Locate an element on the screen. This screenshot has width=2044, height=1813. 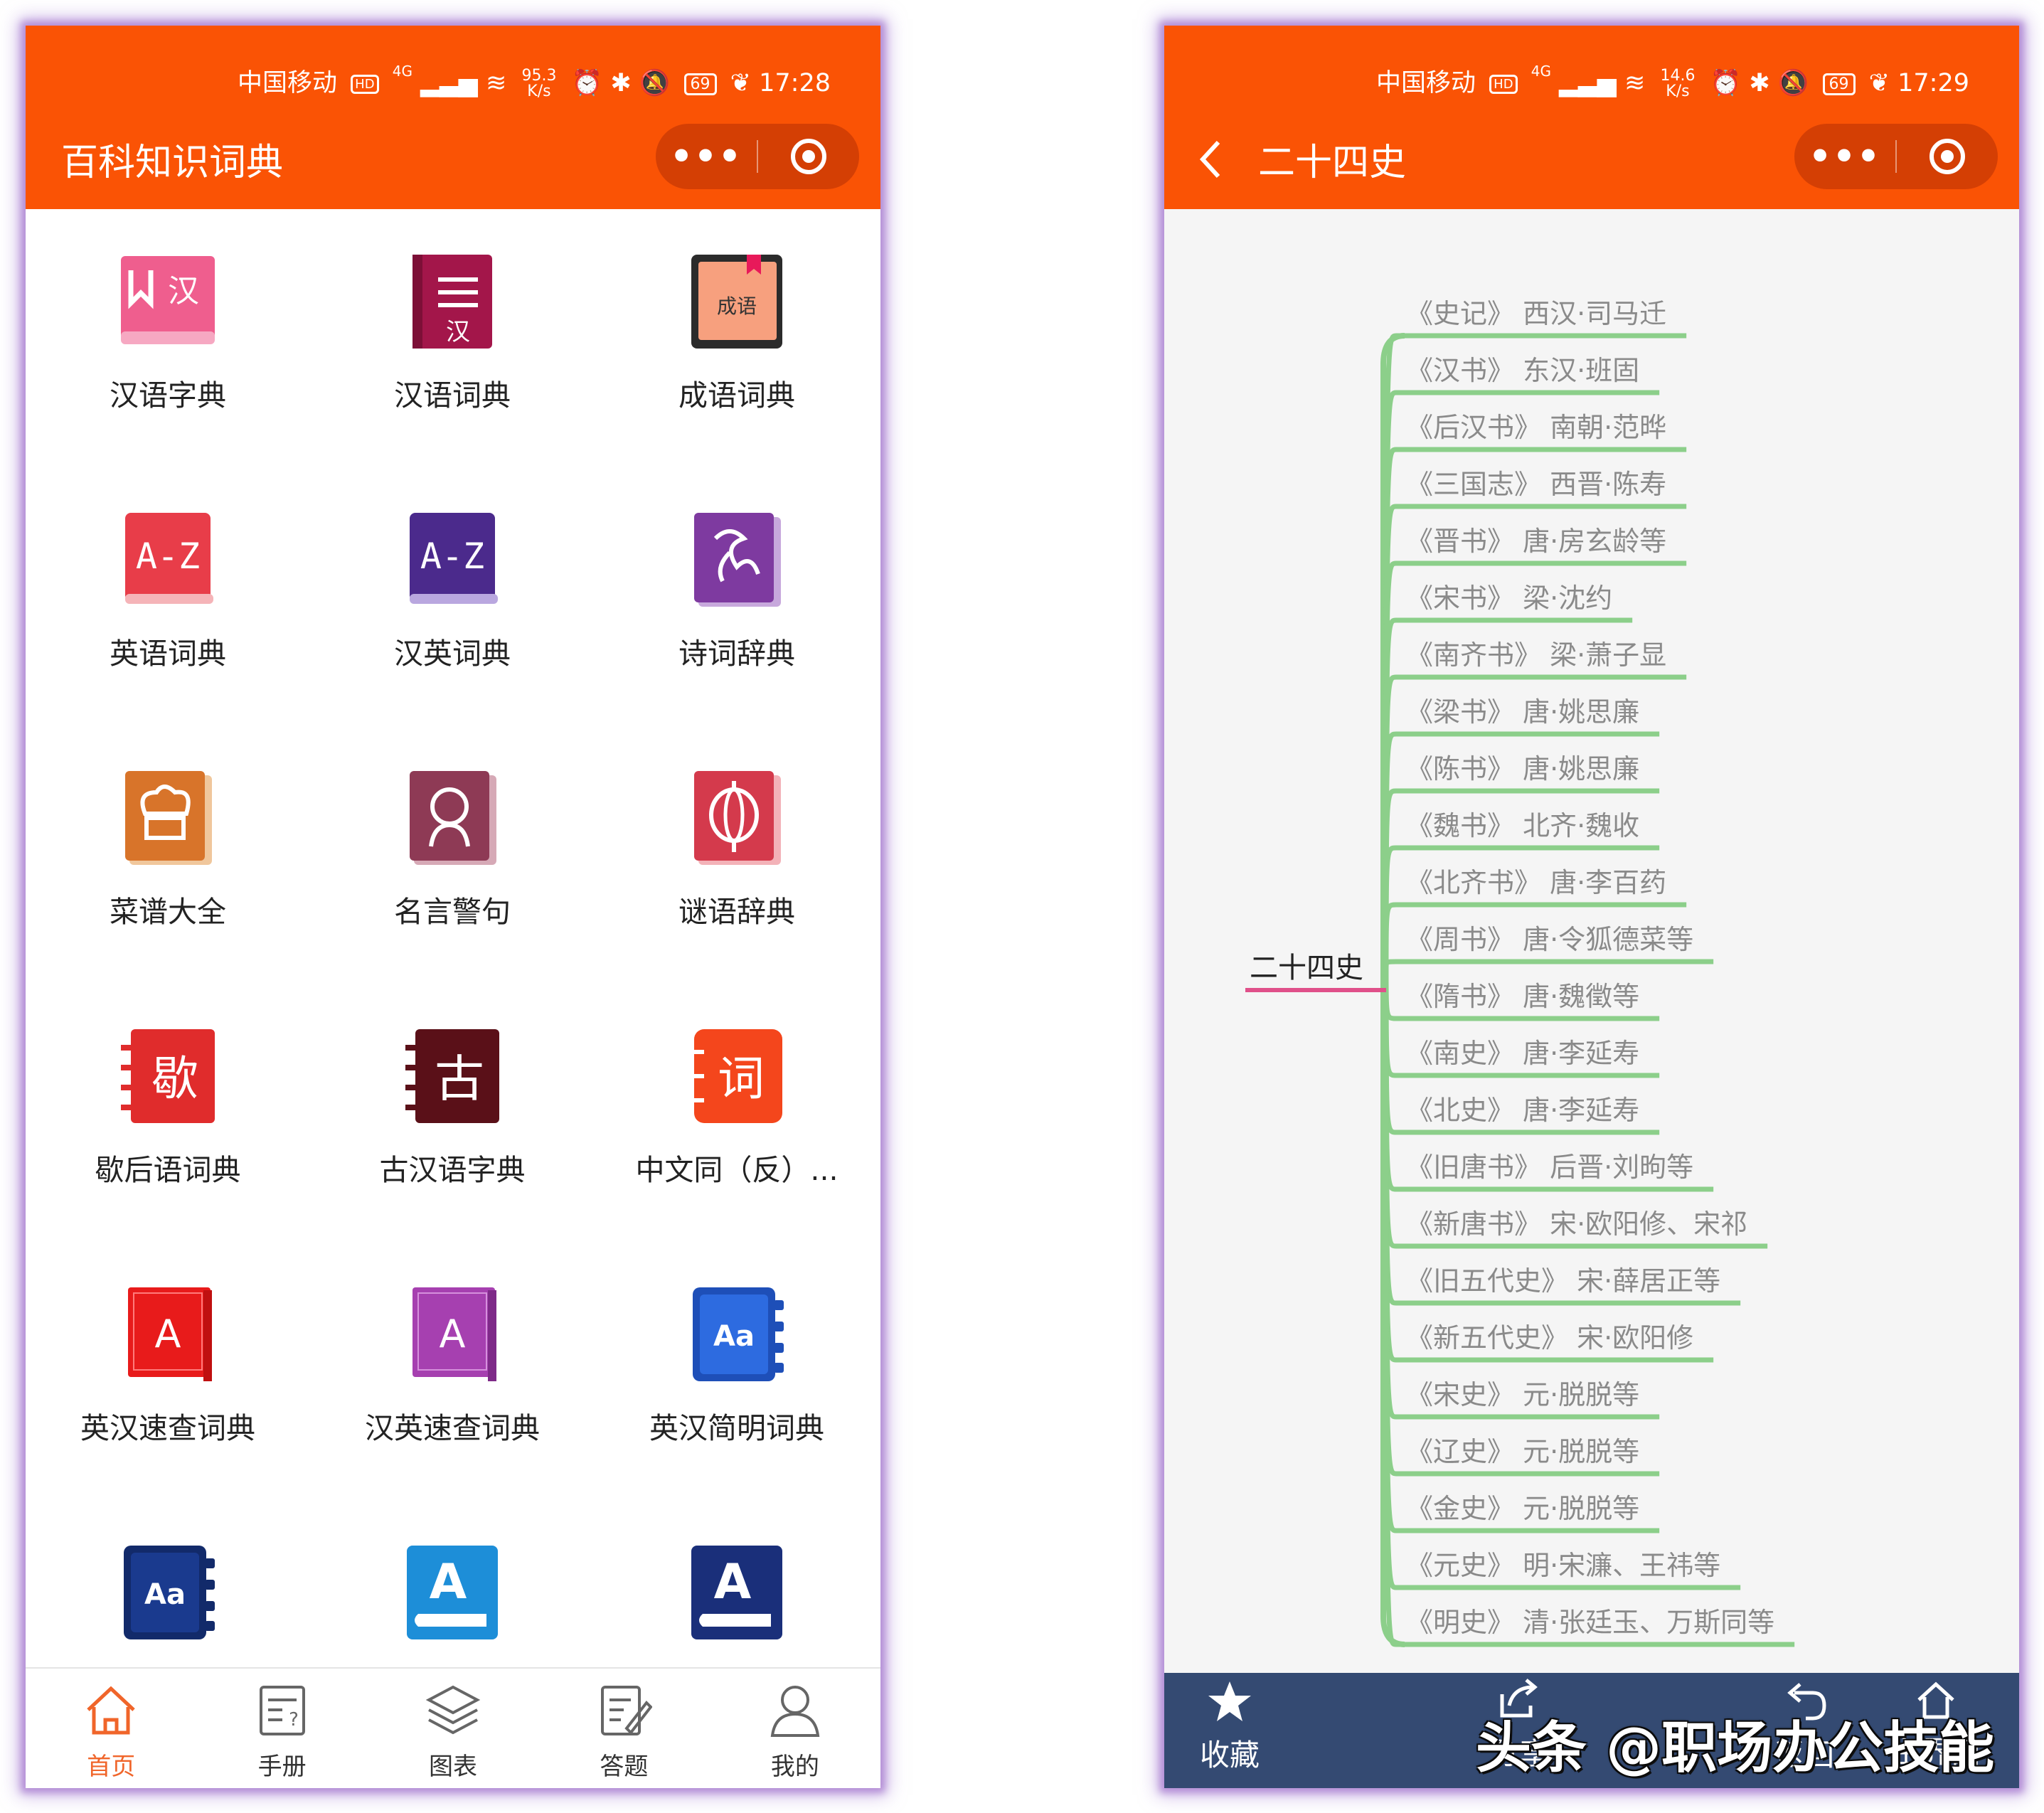
branch-label: 《明史》 清·张廷玉、万斯同等 is located at coordinates (1590, 1623).